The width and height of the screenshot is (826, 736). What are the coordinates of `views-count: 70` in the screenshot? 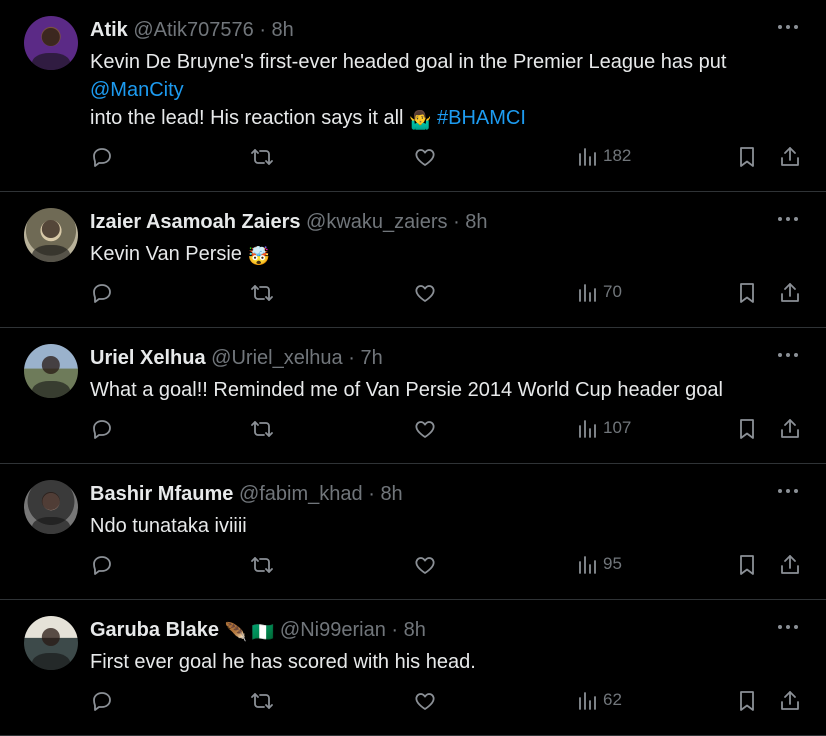 It's located at (612, 291).